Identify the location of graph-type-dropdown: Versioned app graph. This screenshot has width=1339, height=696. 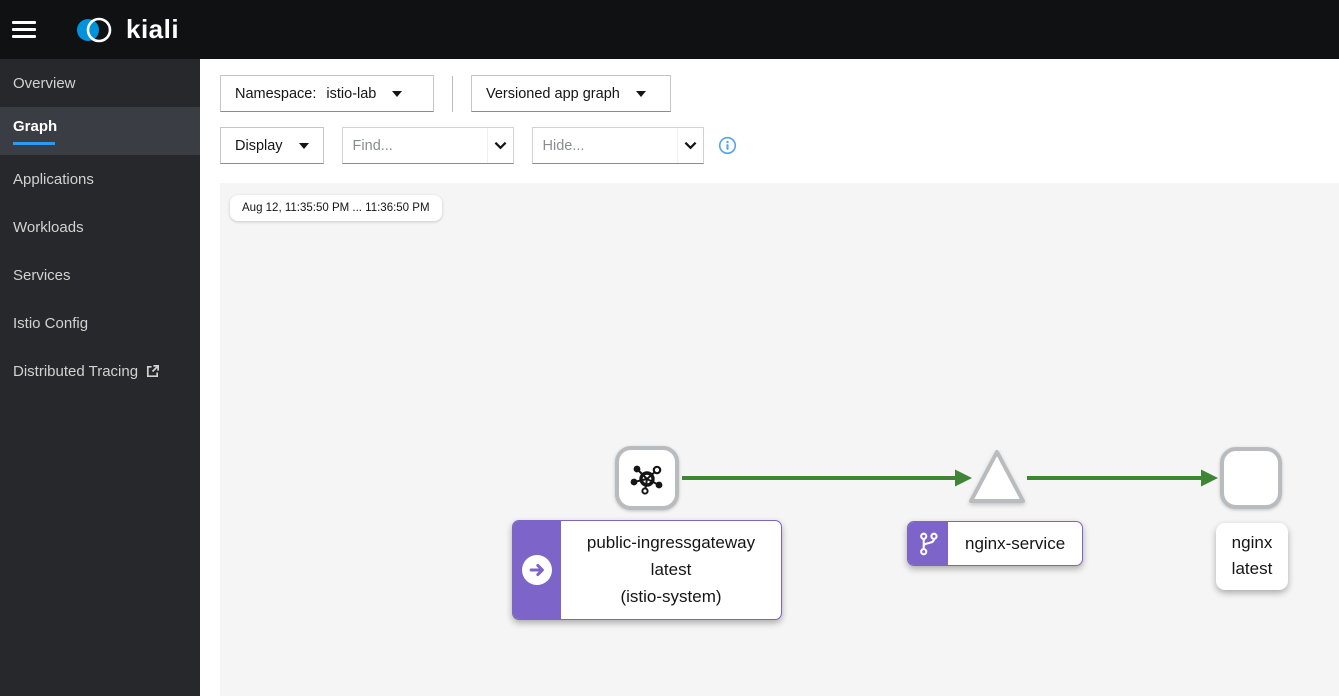
(571, 93).